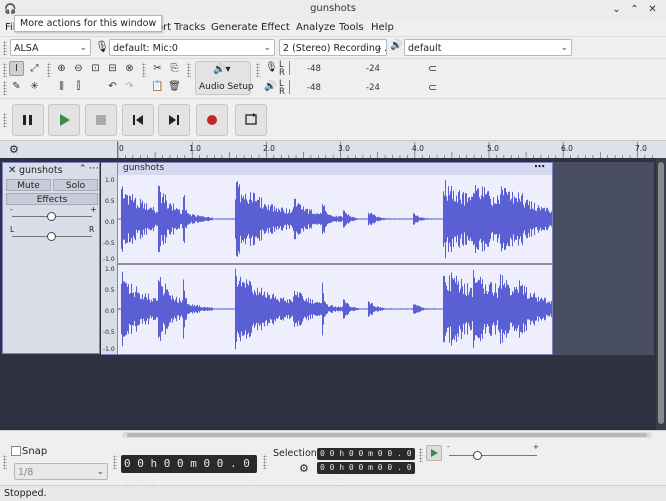 This screenshot has width=666, height=501. I want to click on ruler-tick-label: 2.0, so click(269, 148).